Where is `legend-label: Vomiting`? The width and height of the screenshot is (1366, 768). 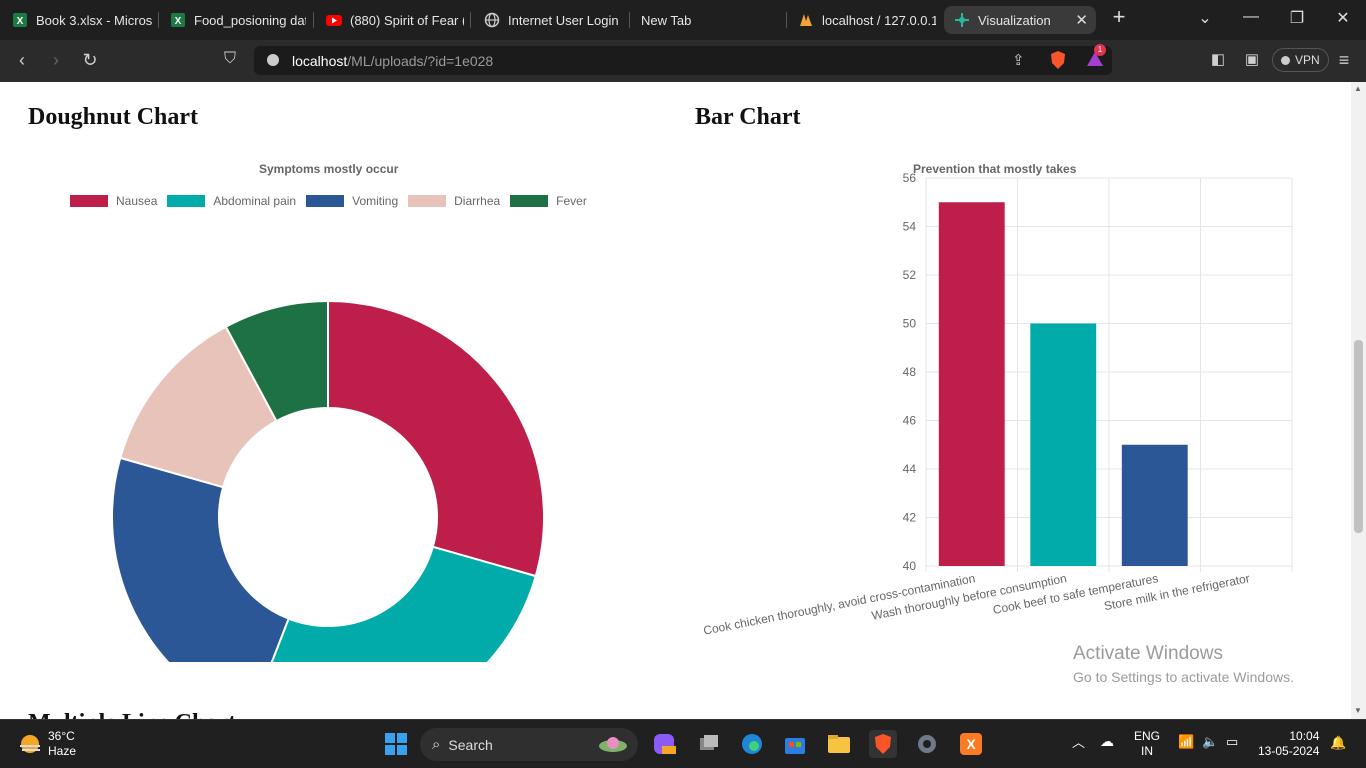
legend-label: Vomiting is located at coordinates (375, 201).